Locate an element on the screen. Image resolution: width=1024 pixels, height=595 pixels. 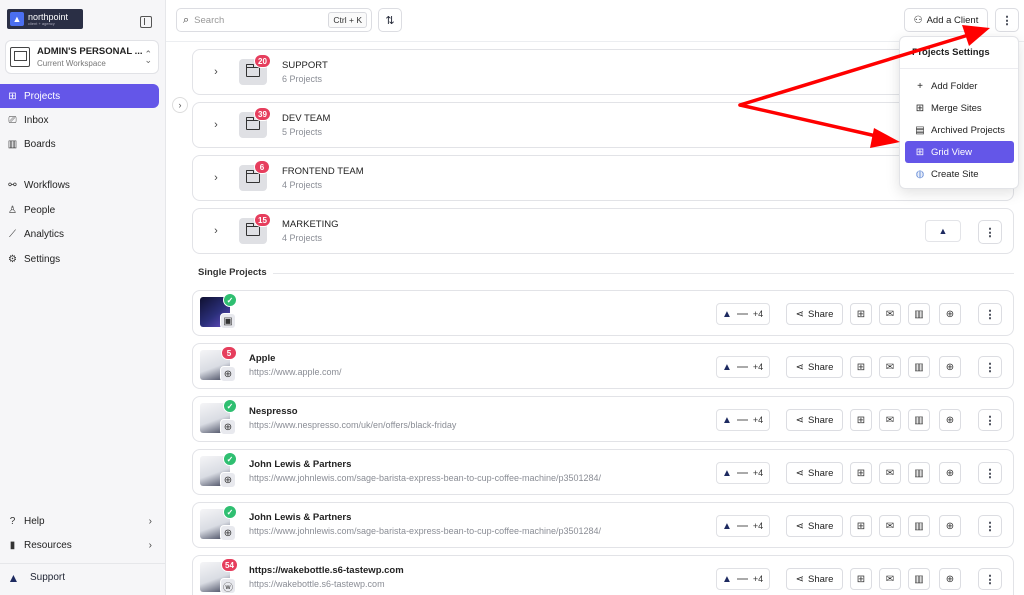
grid-icon: ⊞ is located at coordinates (861, 367).